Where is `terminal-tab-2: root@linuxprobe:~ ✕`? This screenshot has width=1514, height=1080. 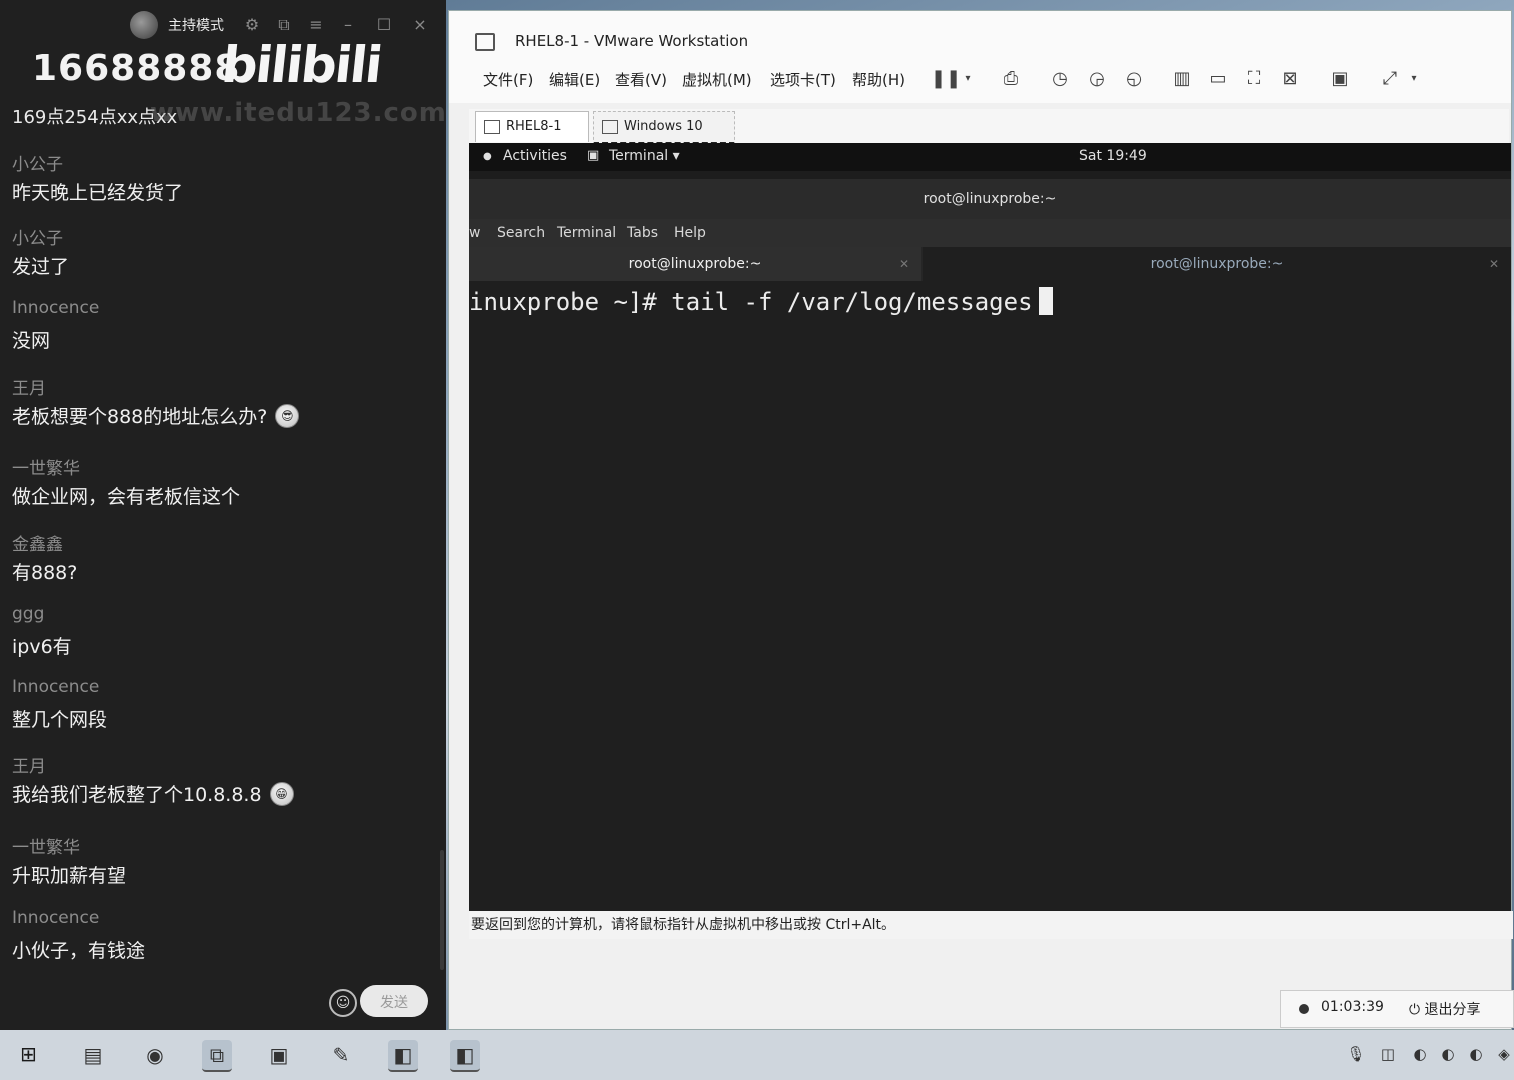
terminal-tab-2: root@linuxprobe:~ ✕ is located at coordinates (1217, 264).